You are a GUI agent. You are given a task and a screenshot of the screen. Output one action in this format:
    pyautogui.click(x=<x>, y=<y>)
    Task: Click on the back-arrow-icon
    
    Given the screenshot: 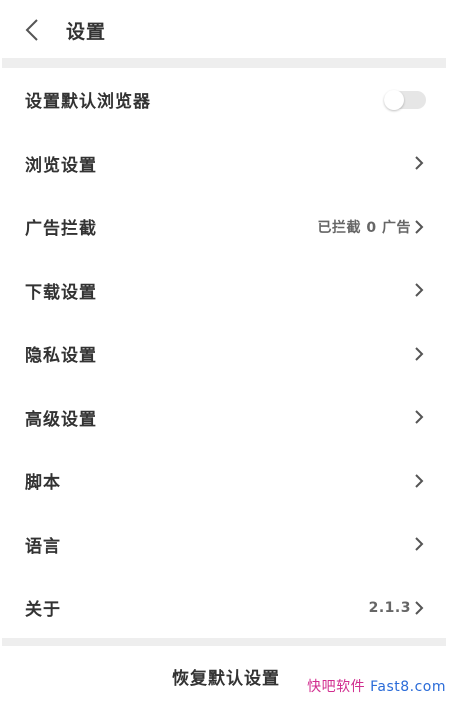 What is the action you would take?
    pyautogui.click(x=32, y=30)
    